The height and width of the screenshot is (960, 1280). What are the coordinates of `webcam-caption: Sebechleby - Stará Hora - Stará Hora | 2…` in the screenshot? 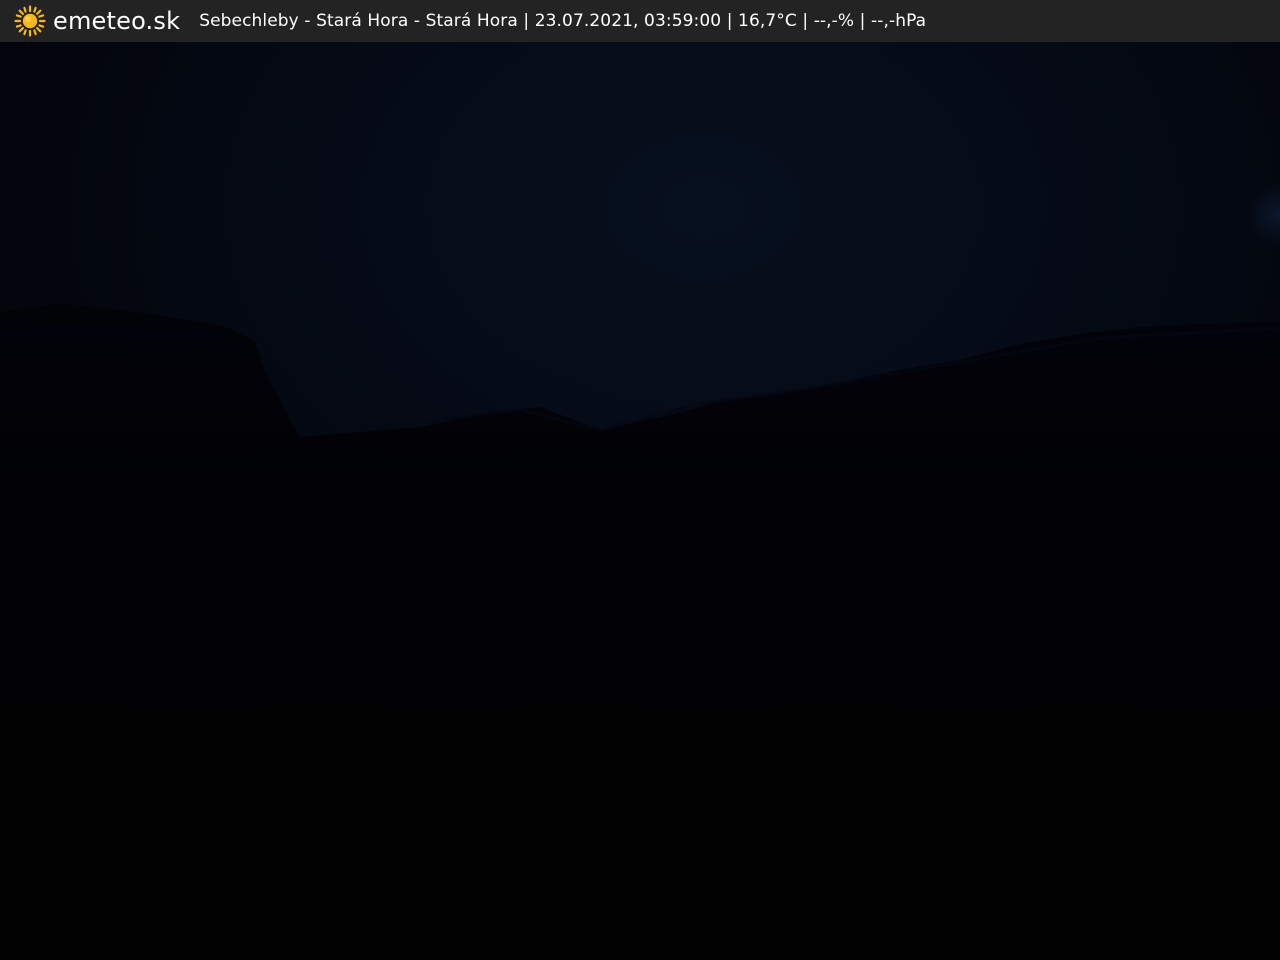 It's located at (563, 21).